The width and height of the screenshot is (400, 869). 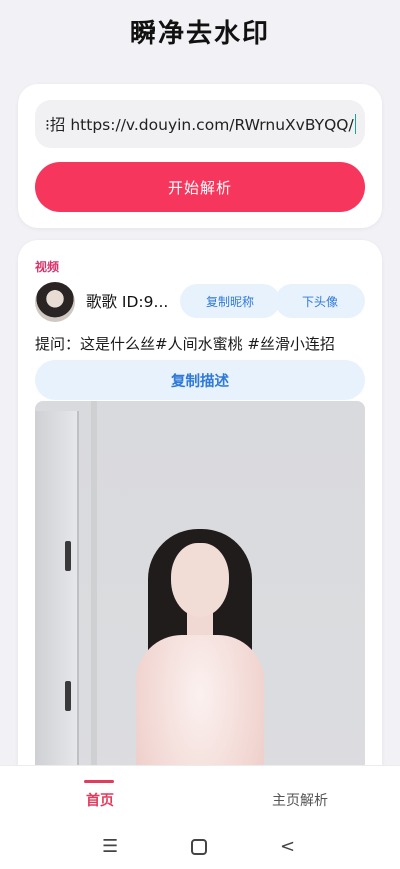 What do you see at coordinates (68, 556) in the screenshot?
I see `door-hinge-upper` at bounding box center [68, 556].